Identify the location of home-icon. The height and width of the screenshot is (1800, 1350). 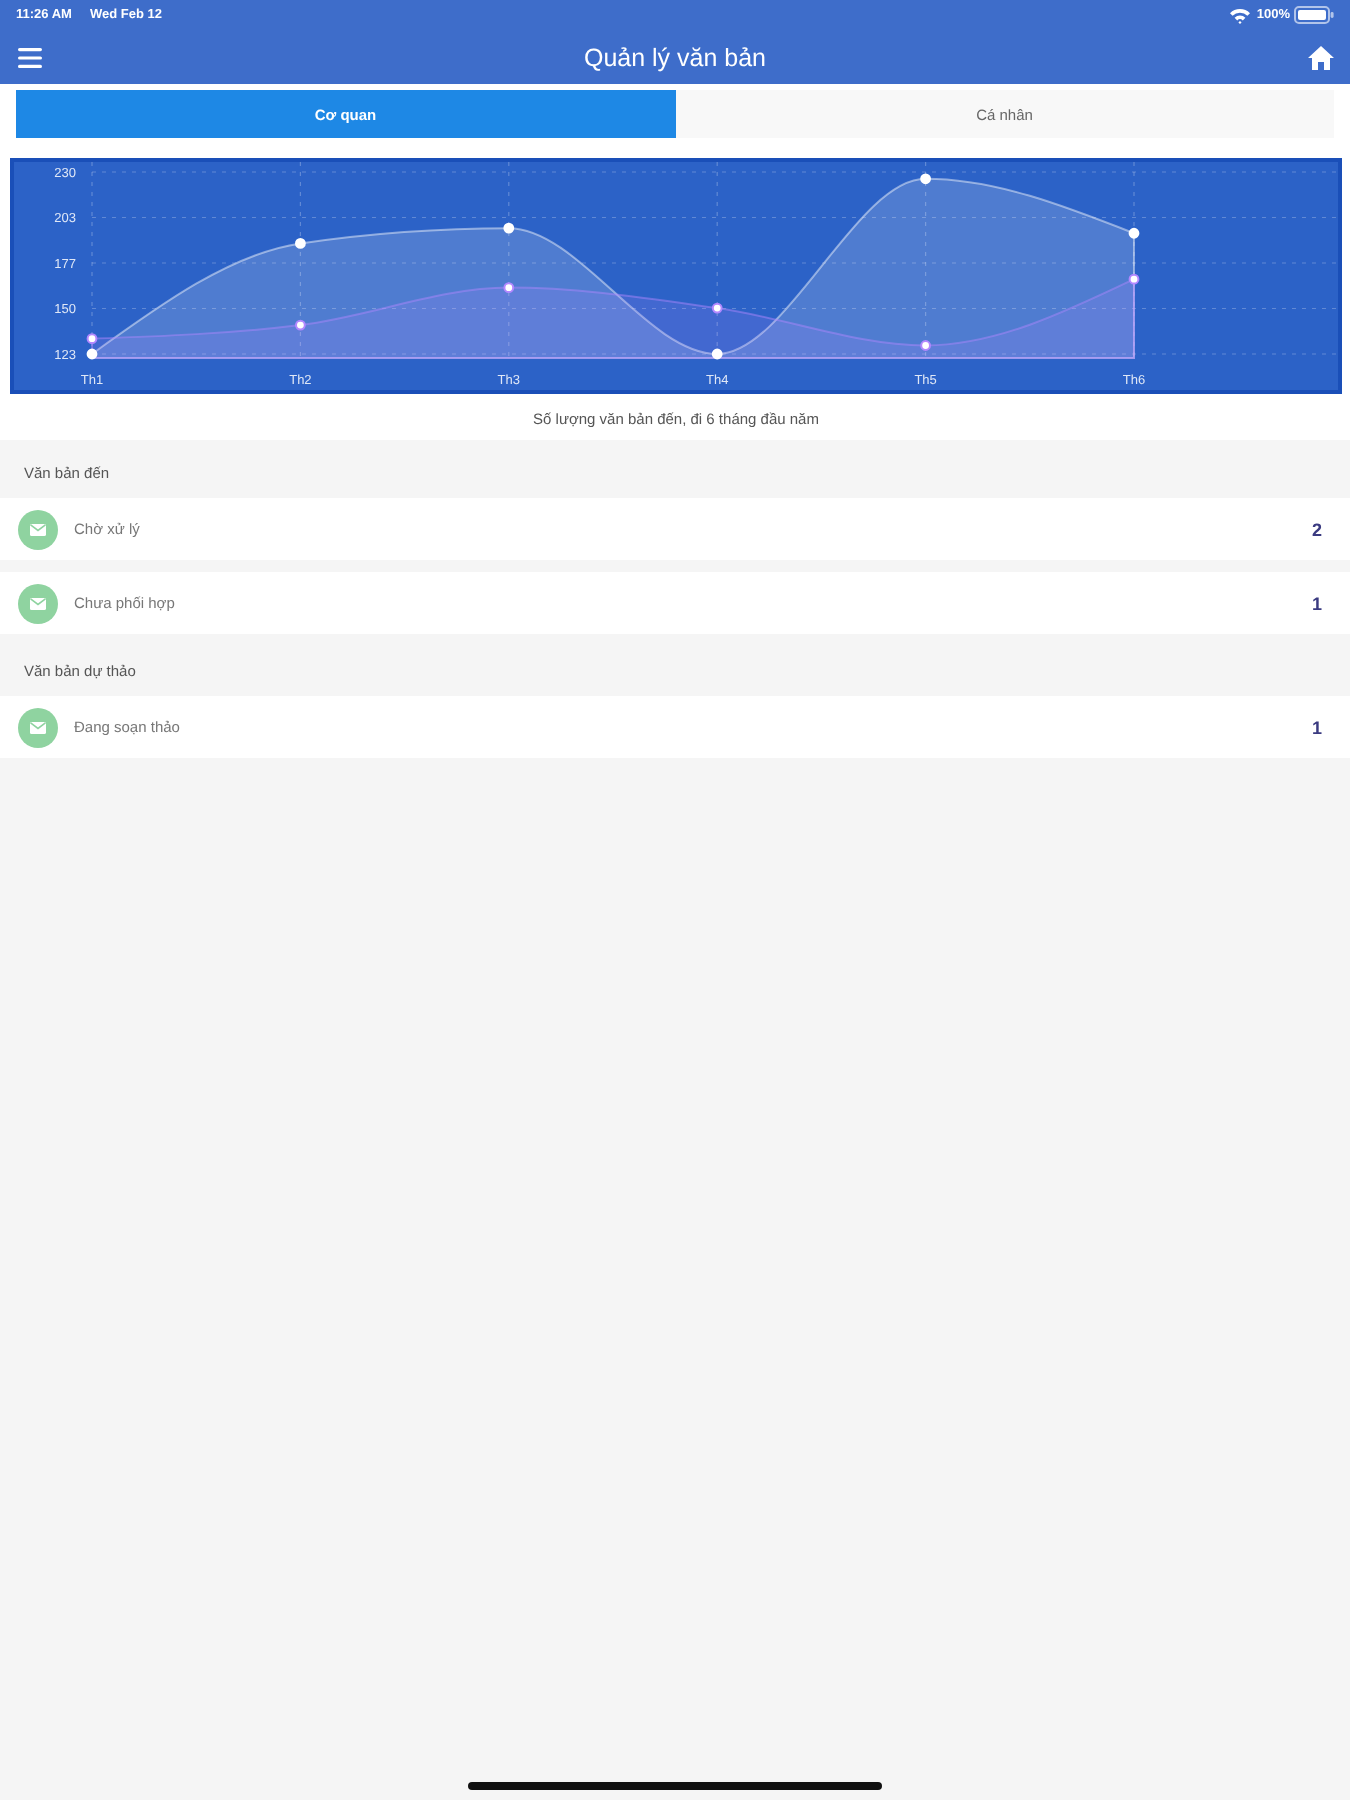
(1320, 57).